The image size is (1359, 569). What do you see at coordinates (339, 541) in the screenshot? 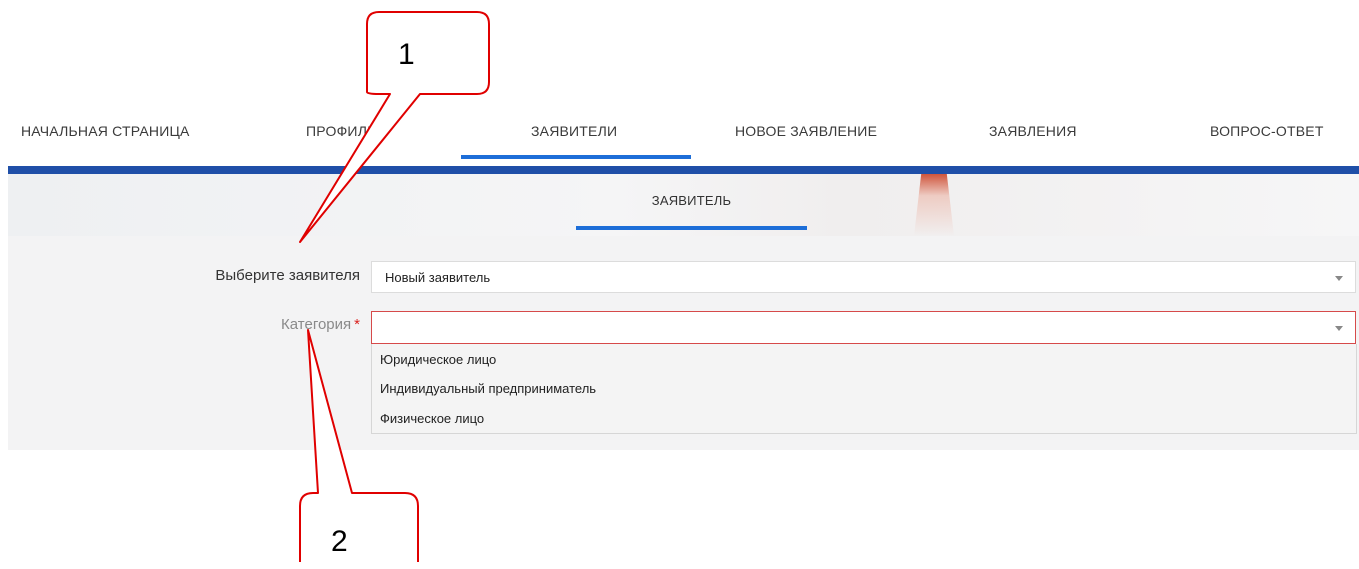
I see `callout-2-number: 2` at bounding box center [339, 541].